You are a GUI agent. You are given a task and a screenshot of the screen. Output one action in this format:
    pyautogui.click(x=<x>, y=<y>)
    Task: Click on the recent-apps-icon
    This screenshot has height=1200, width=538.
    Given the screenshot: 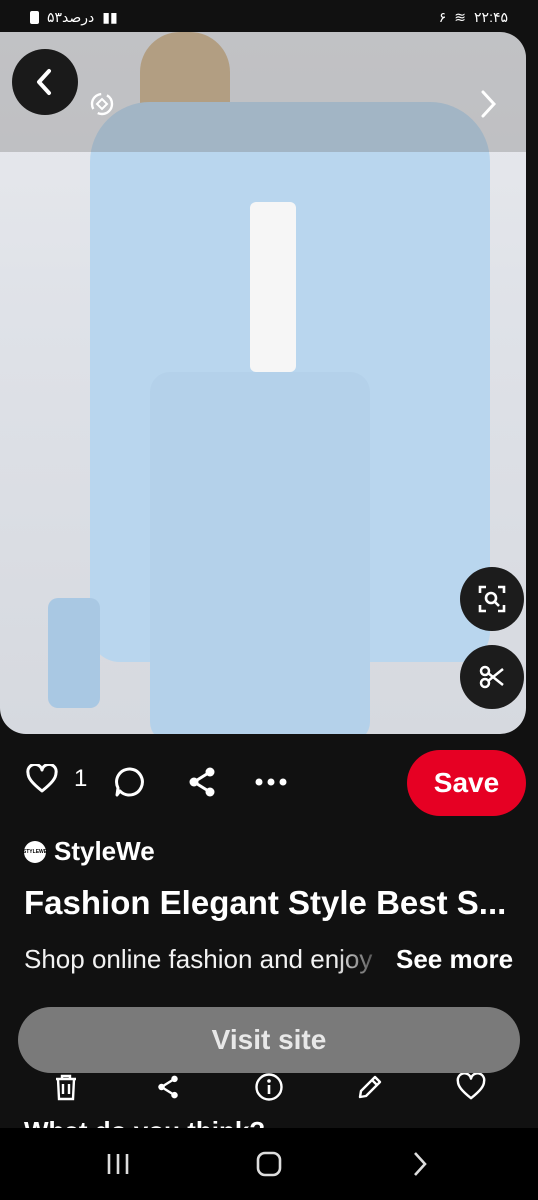 What is the action you would take?
    pyautogui.click(x=118, y=1164)
    